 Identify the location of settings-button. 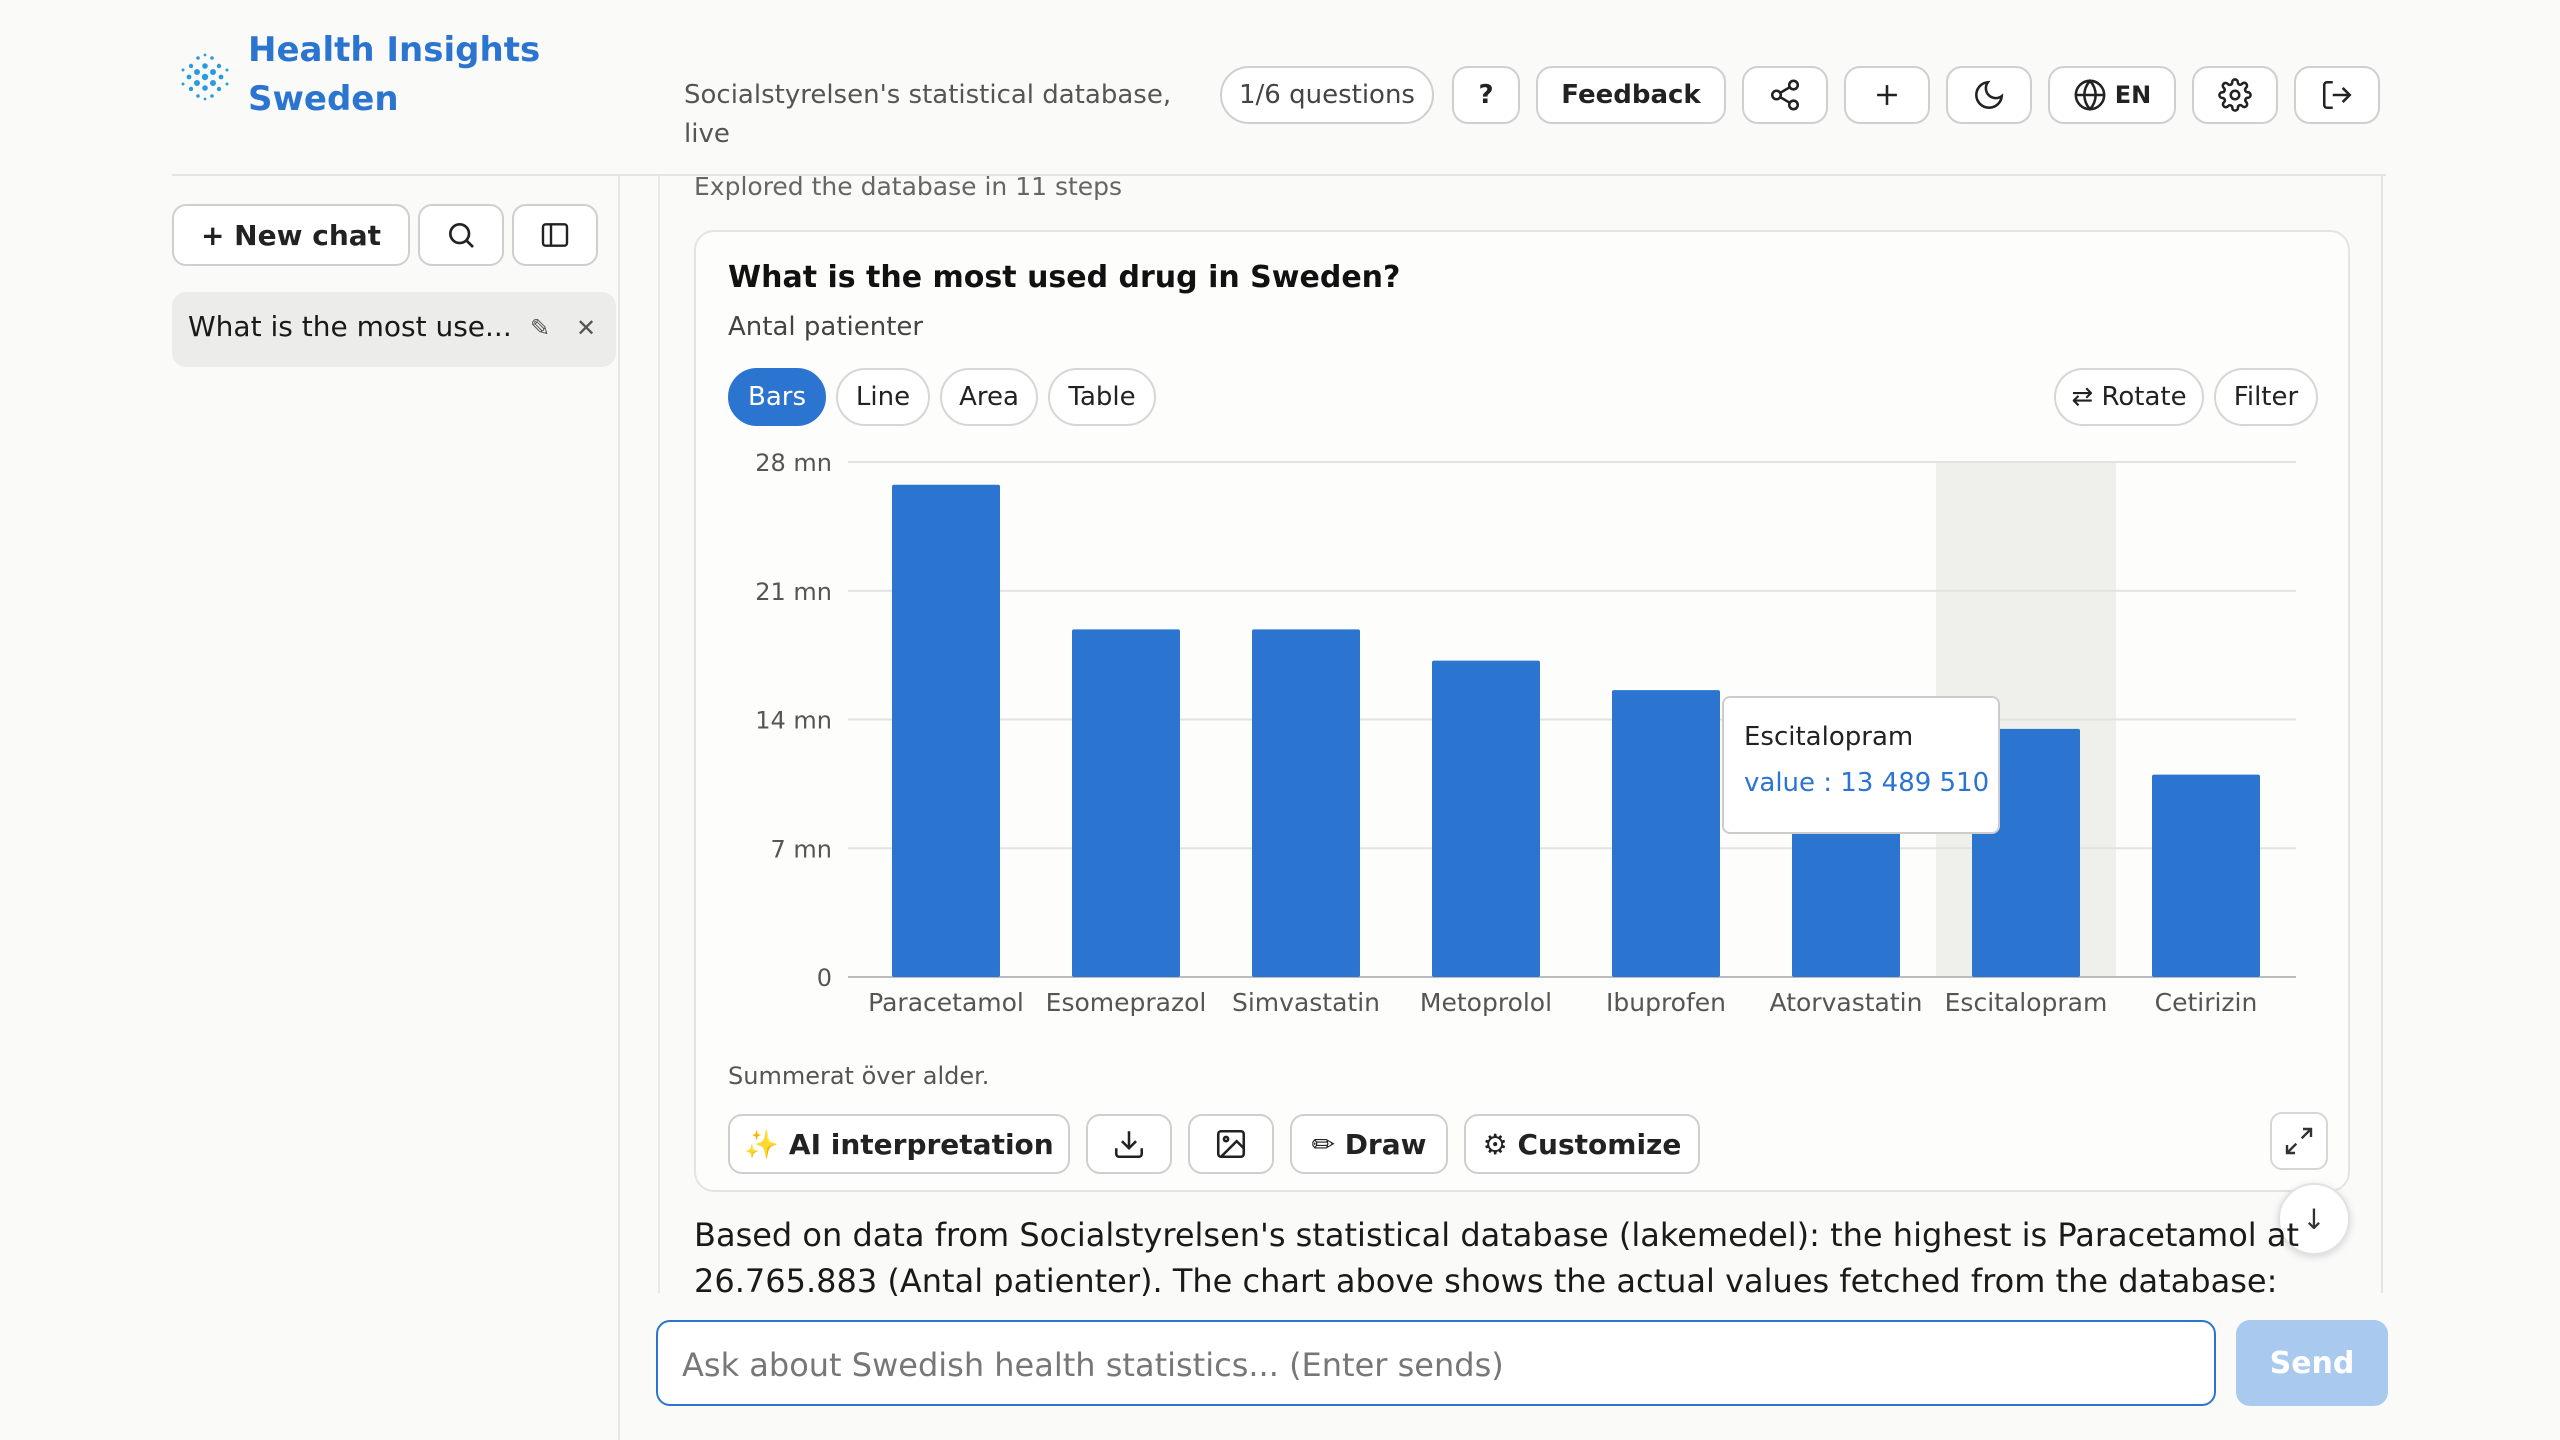
(2235, 95).